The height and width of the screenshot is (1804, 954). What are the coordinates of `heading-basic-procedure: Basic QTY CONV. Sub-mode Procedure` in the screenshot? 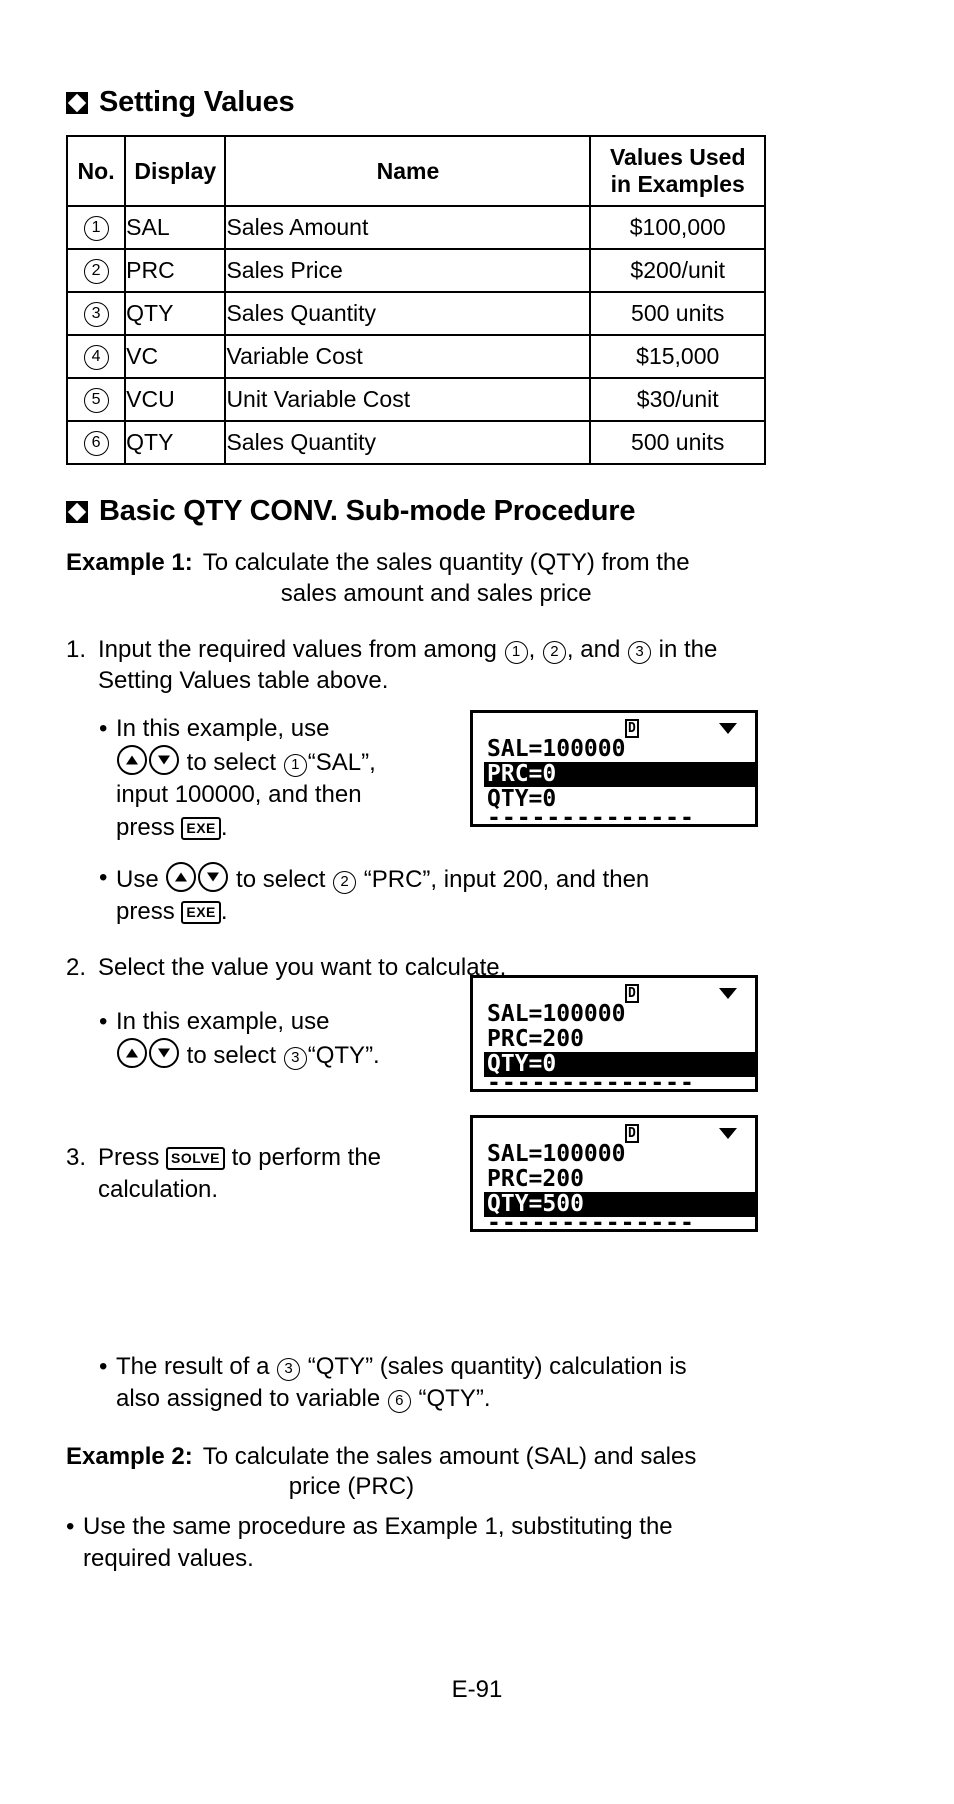 It's located at (416, 511).